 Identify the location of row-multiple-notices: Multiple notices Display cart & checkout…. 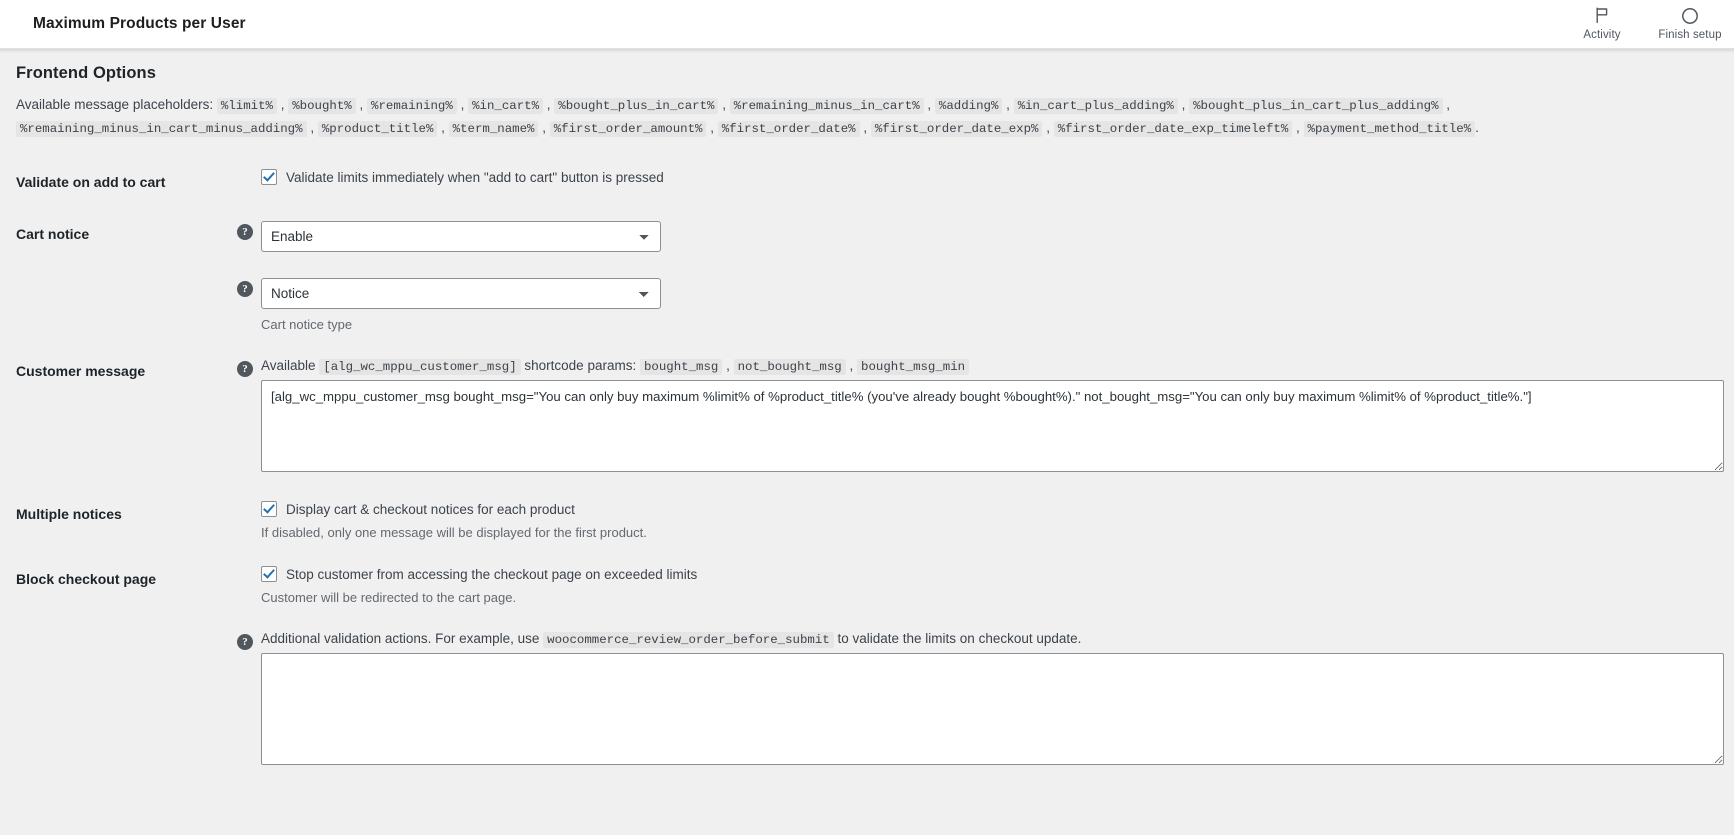
(867, 520).